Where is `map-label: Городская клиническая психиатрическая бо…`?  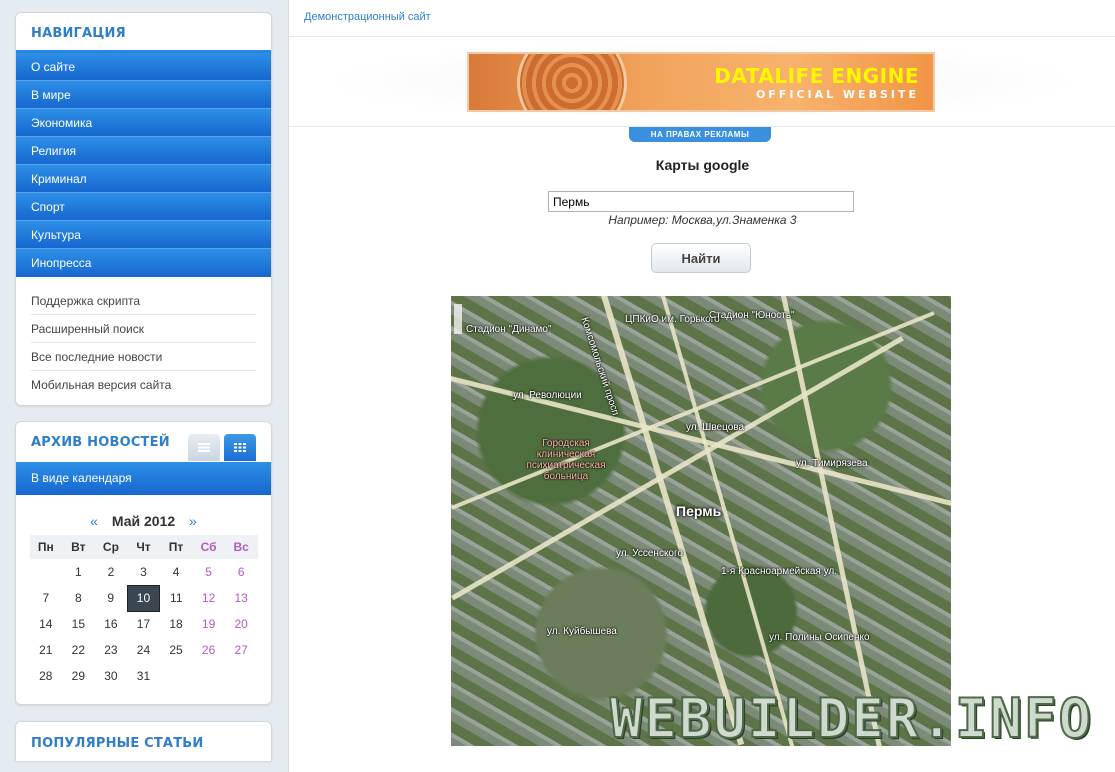 map-label: Городская клиническая психиатрическая бо… is located at coordinates (566, 460).